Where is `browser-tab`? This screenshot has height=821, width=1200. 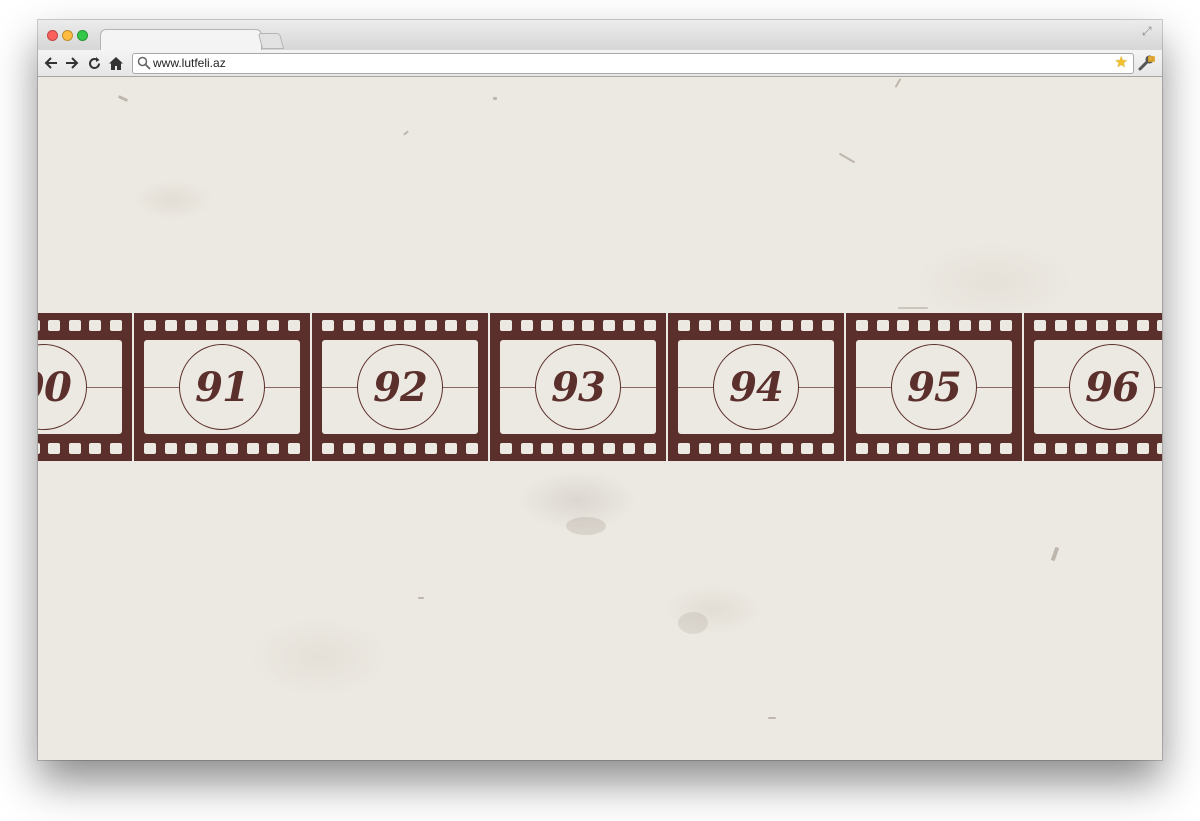 browser-tab is located at coordinates (181, 40).